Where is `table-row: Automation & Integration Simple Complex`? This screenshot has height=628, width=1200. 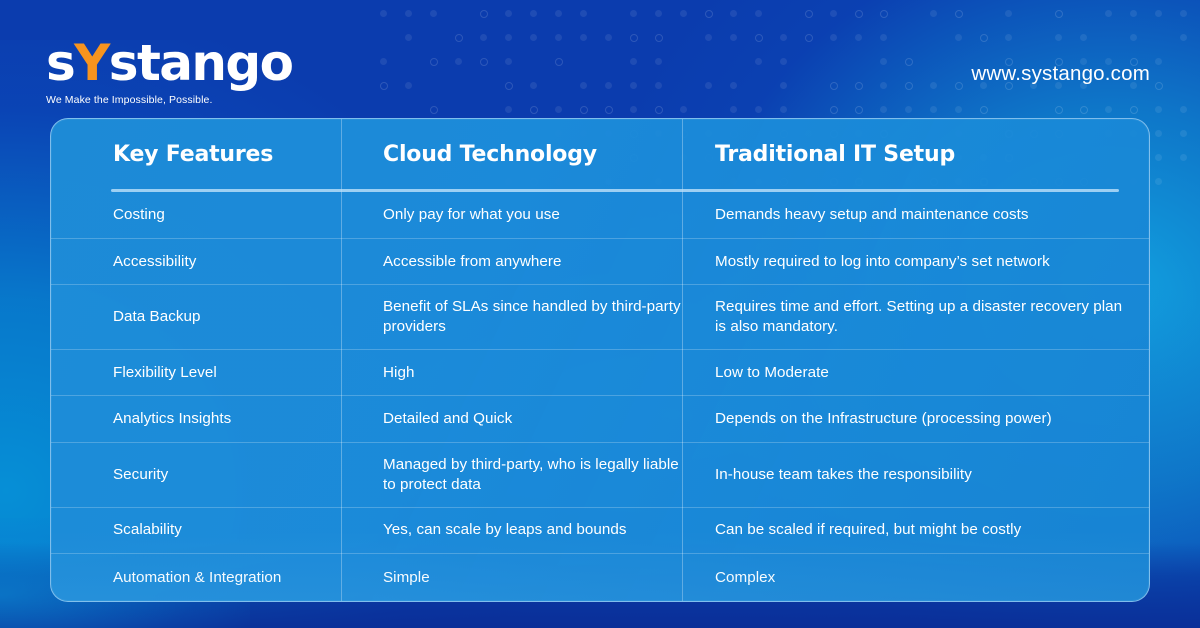 table-row: Automation & Integration Simple Complex is located at coordinates (600, 577).